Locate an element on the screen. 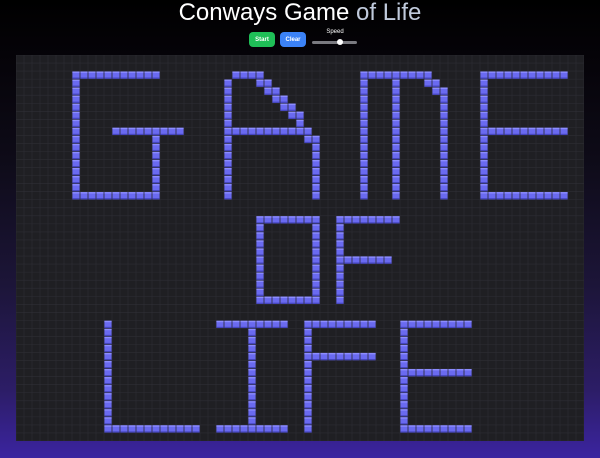 The image size is (600, 458). clear-button: Clear is located at coordinates (293, 39).